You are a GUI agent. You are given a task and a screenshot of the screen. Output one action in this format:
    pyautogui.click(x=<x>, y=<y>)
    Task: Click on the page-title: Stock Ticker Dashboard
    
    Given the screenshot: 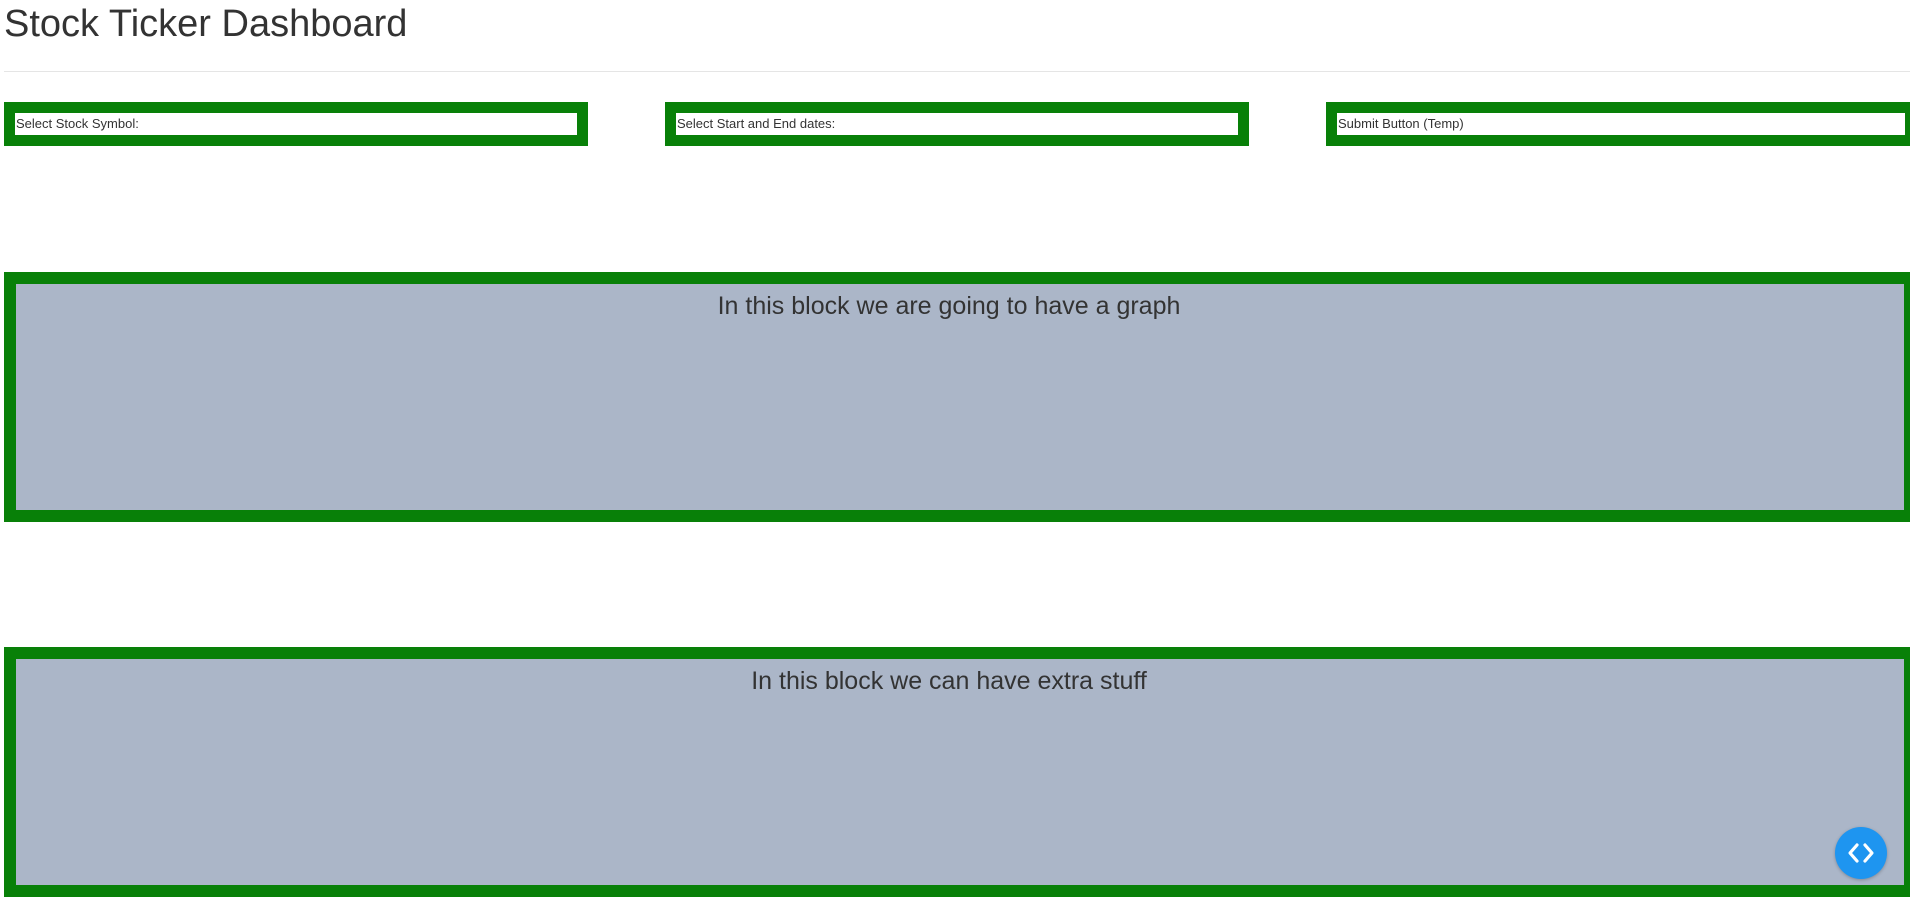 What is the action you would take?
    pyautogui.click(x=206, y=24)
    